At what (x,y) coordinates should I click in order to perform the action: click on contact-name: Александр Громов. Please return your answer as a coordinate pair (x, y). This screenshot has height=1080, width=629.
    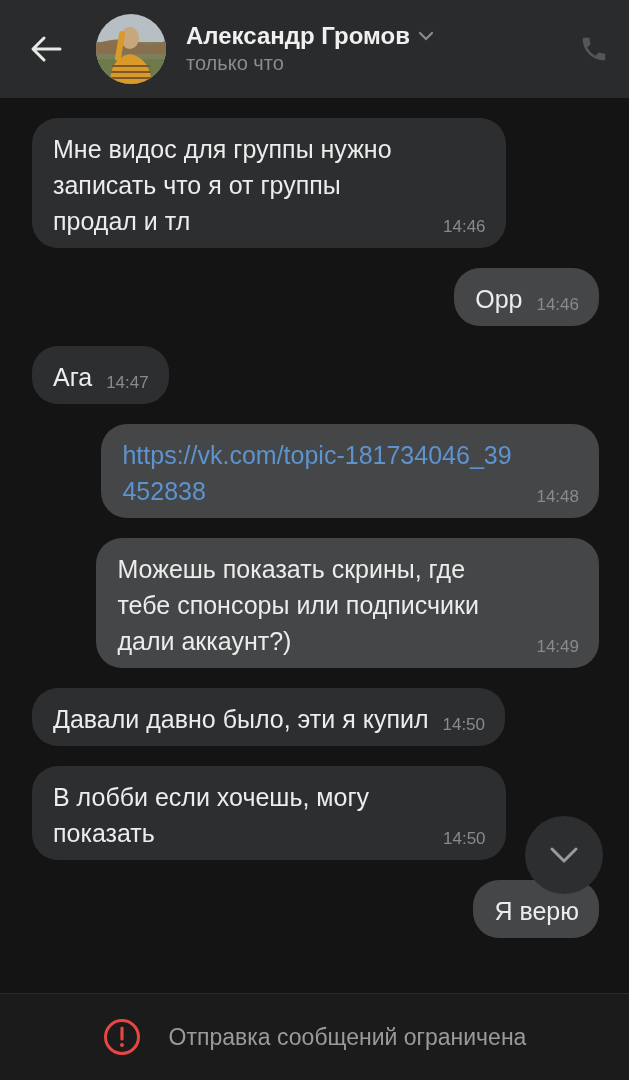
    Looking at the image, I should click on (298, 36).